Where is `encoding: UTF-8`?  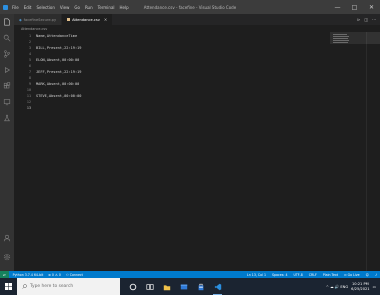
encoding: UTF-8 is located at coordinates (298, 275).